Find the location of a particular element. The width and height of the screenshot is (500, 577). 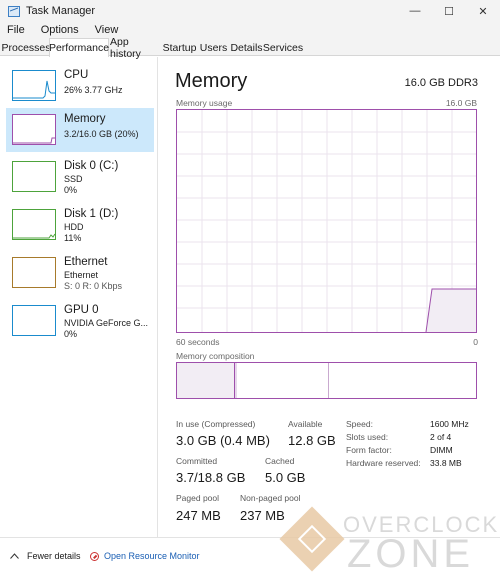

tab-processes: Processes is located at coordinates (25, 47).